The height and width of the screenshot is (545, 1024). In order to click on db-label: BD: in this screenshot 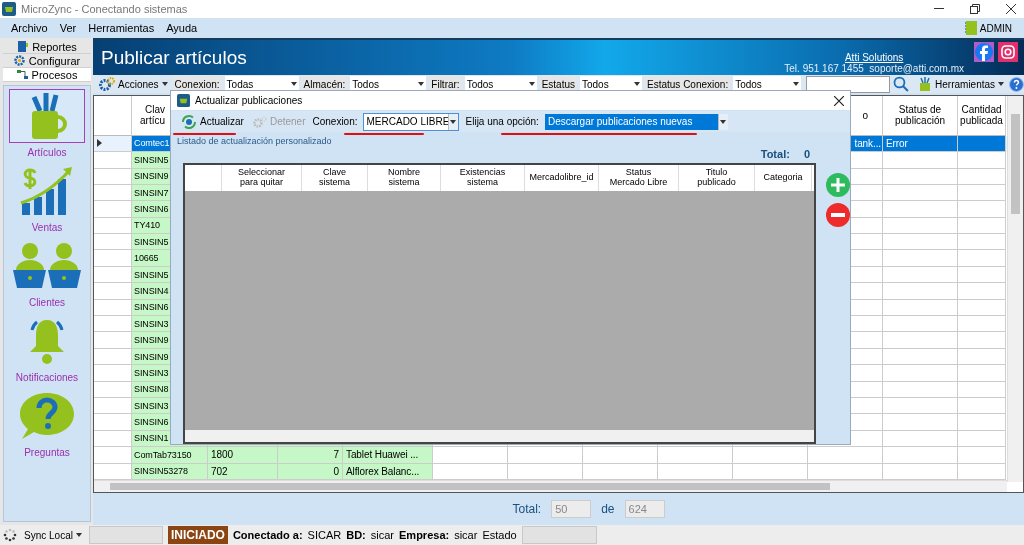, I will do `click(356, 535)`.